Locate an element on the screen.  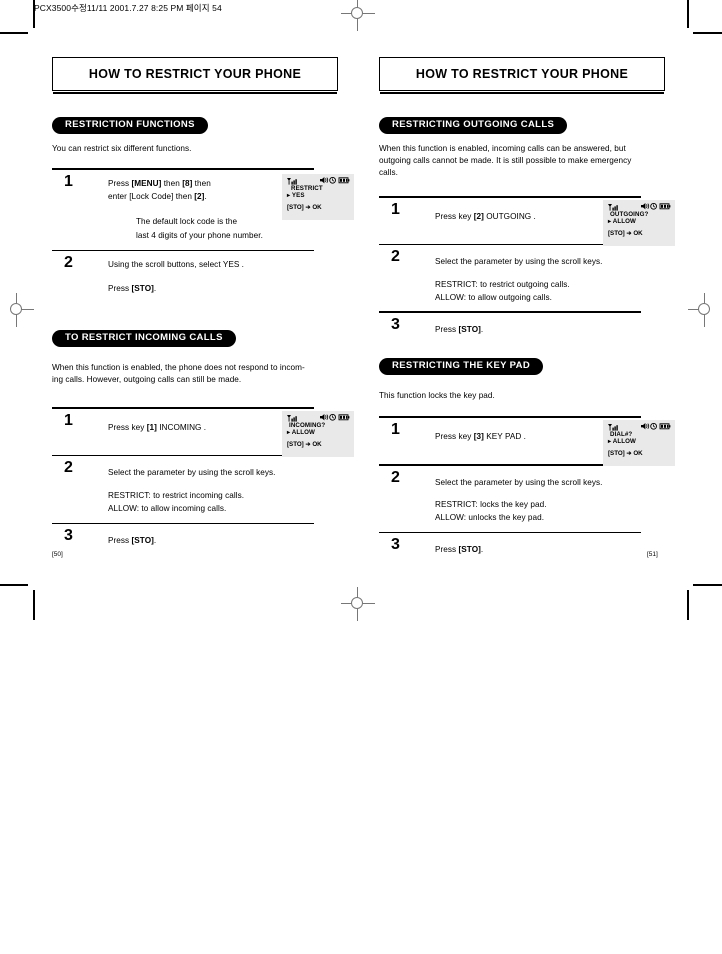
section-heading-restrict-incoming: TO RESTRICT INCOMING CALLS is located at coordinates (144, 339).